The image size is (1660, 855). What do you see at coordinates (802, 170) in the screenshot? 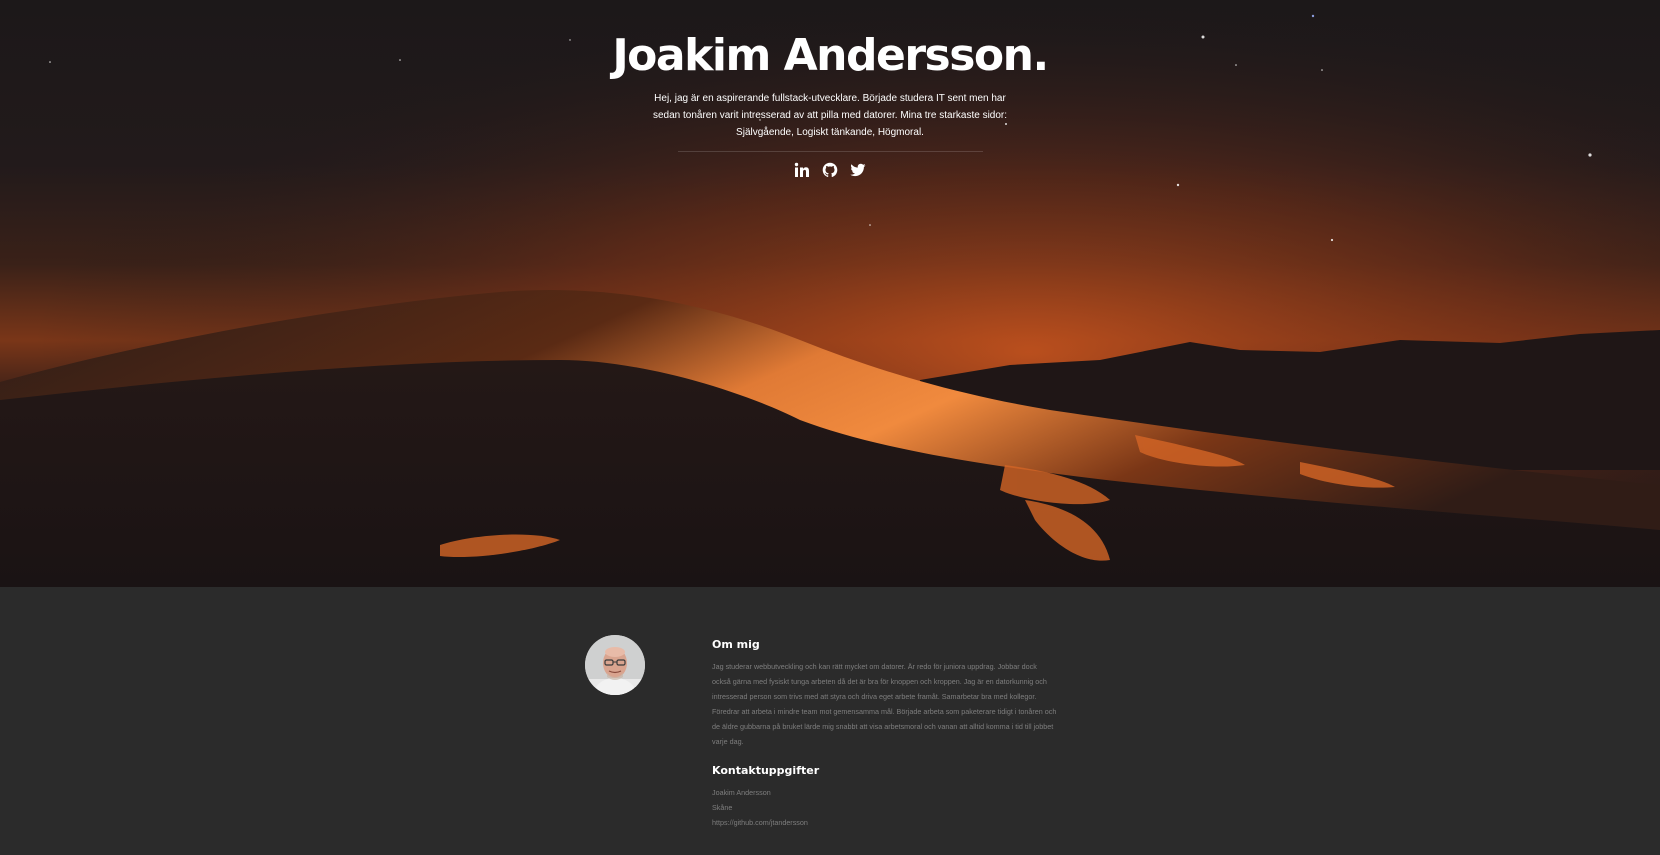
I see `linkedin-icon` at bounding box center [802, 170].